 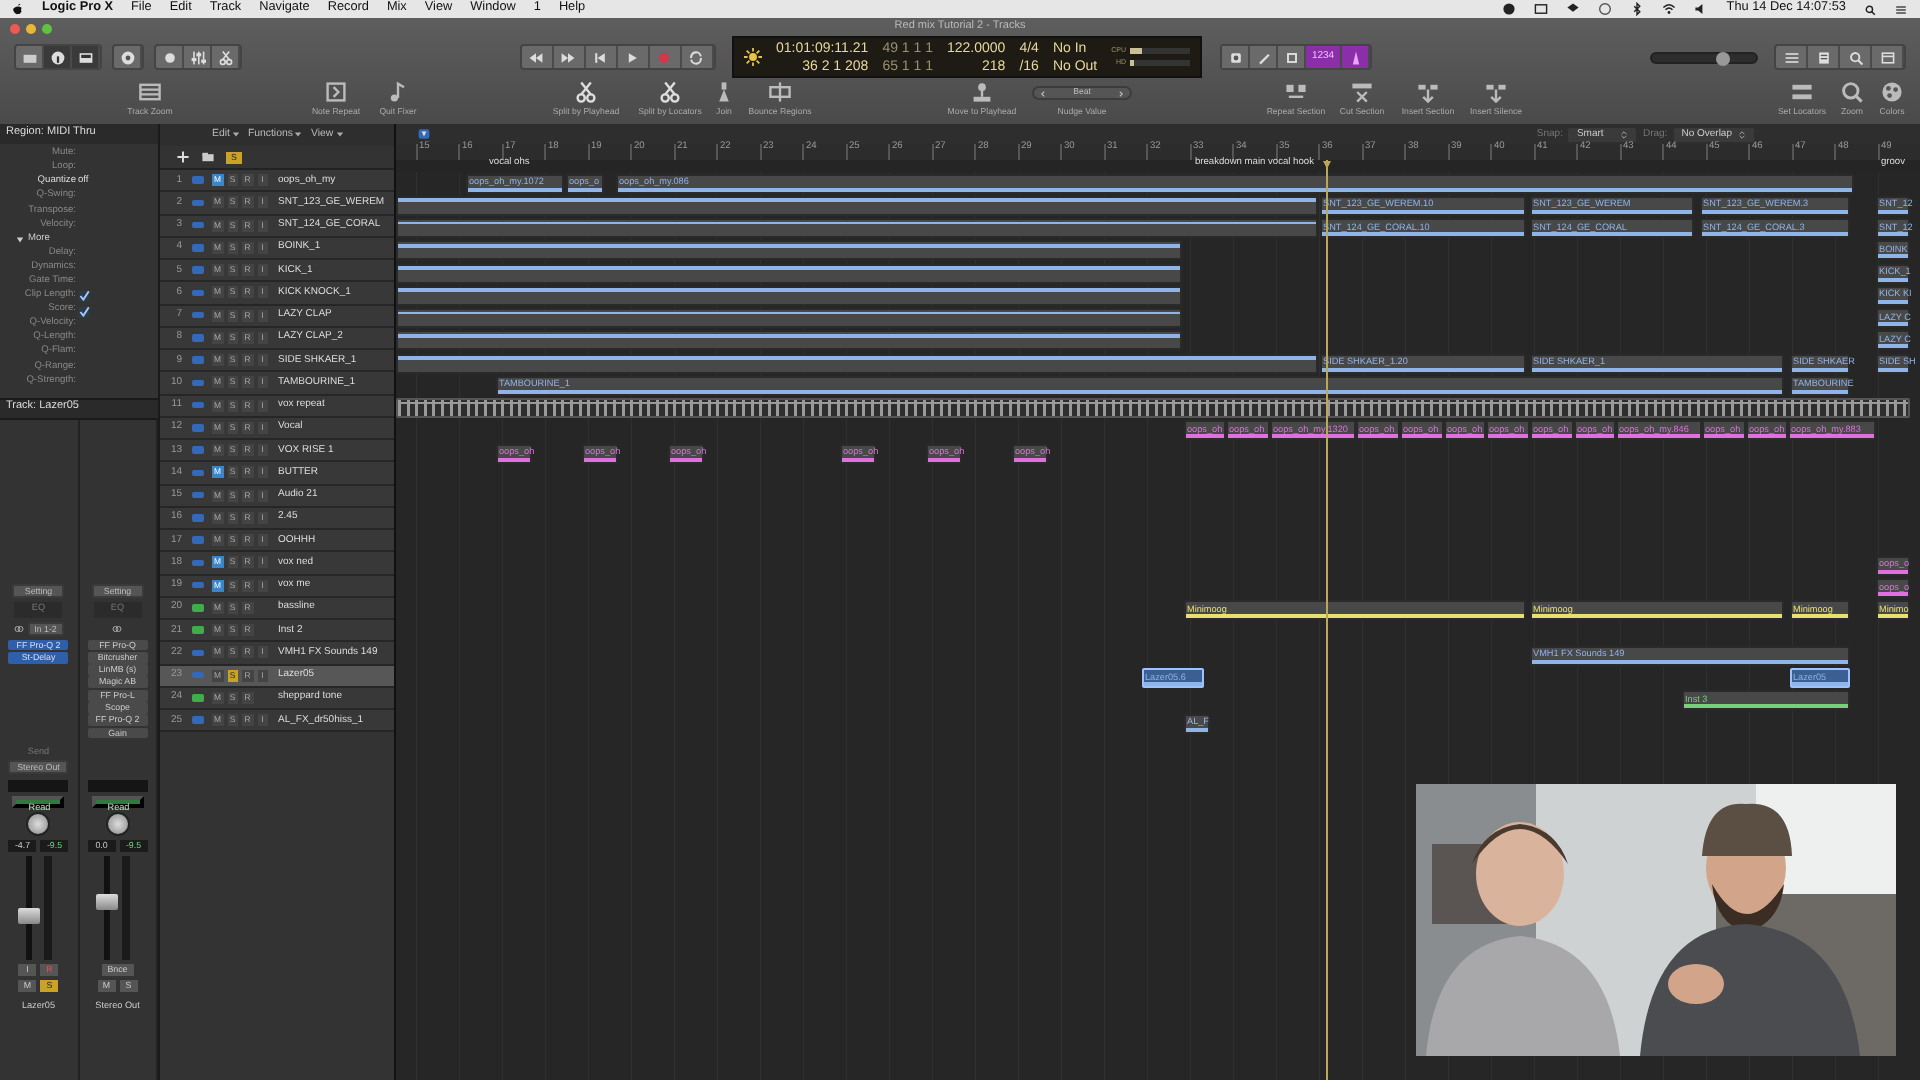 What do you see at coordinates (1326, 620) in the screenshot?
I see `playhead-line` at bounding box center [1326, 620].